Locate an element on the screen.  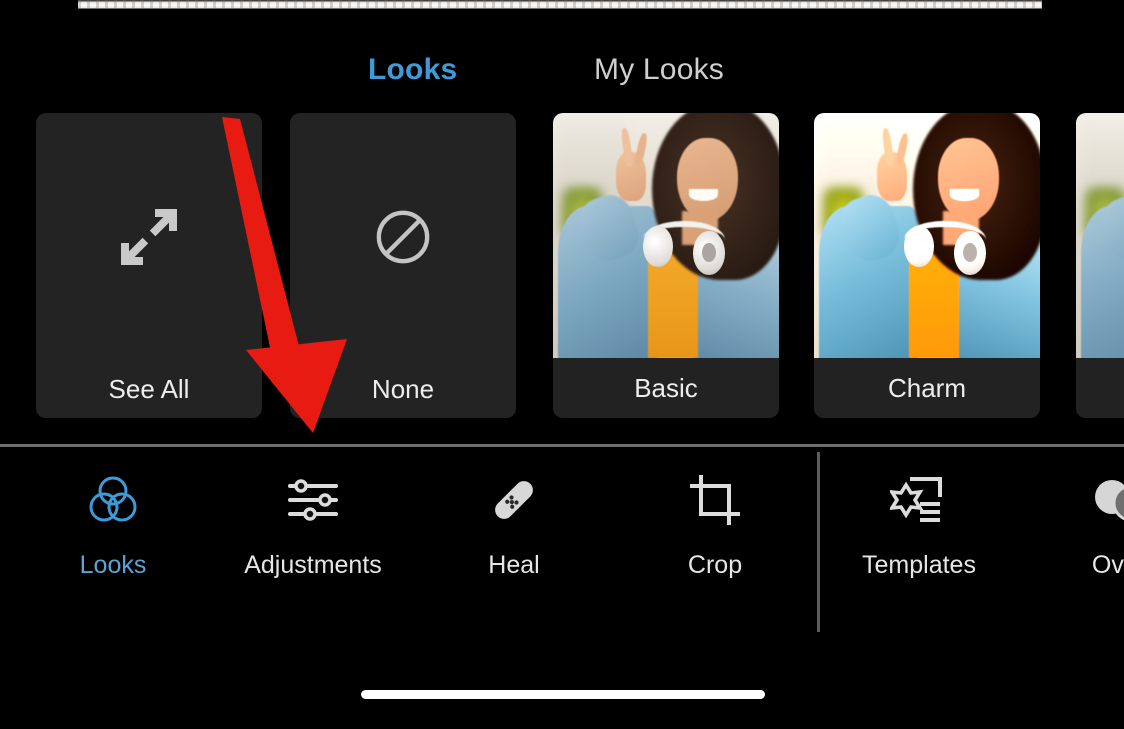
tab-looks: Looks is located at coordinates (412, 70).